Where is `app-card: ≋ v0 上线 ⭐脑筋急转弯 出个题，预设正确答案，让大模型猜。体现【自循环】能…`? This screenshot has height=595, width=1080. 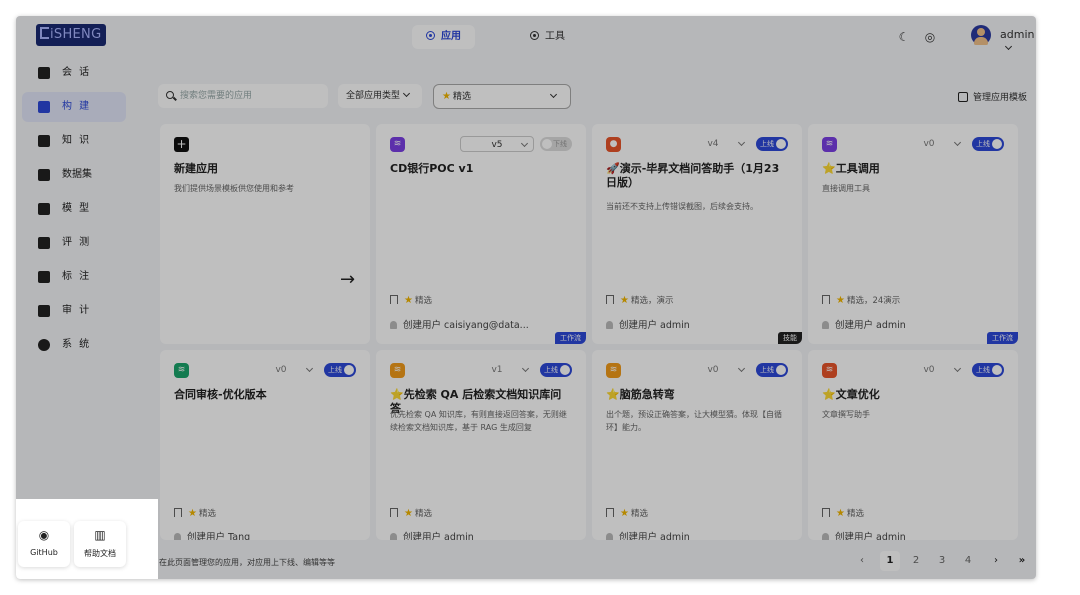
app-card: ≋ v0 上线 ⭐脑筋急转弯 出个题，预设正确答案，让大模型猜。体现【自循环】能… is located at coordinates (697, 445).